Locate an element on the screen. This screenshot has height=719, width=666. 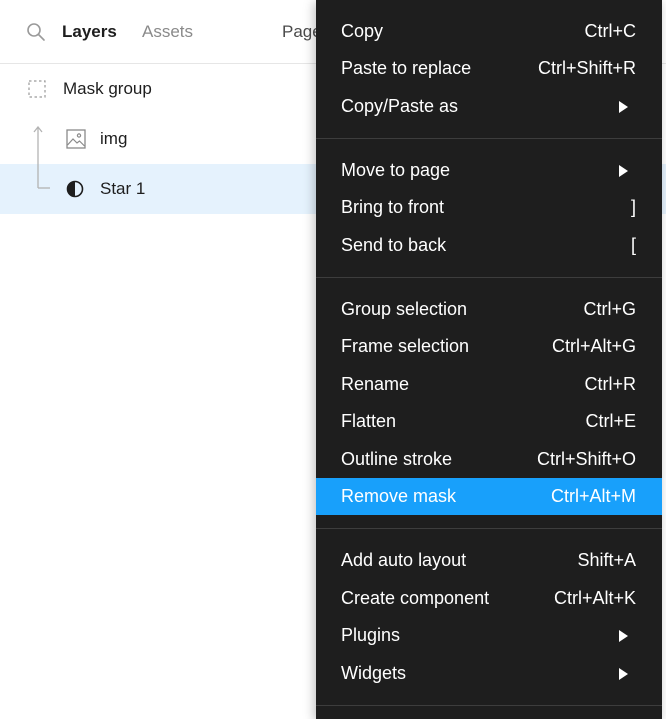
layer-name: img is located at coordinates (114, 138).